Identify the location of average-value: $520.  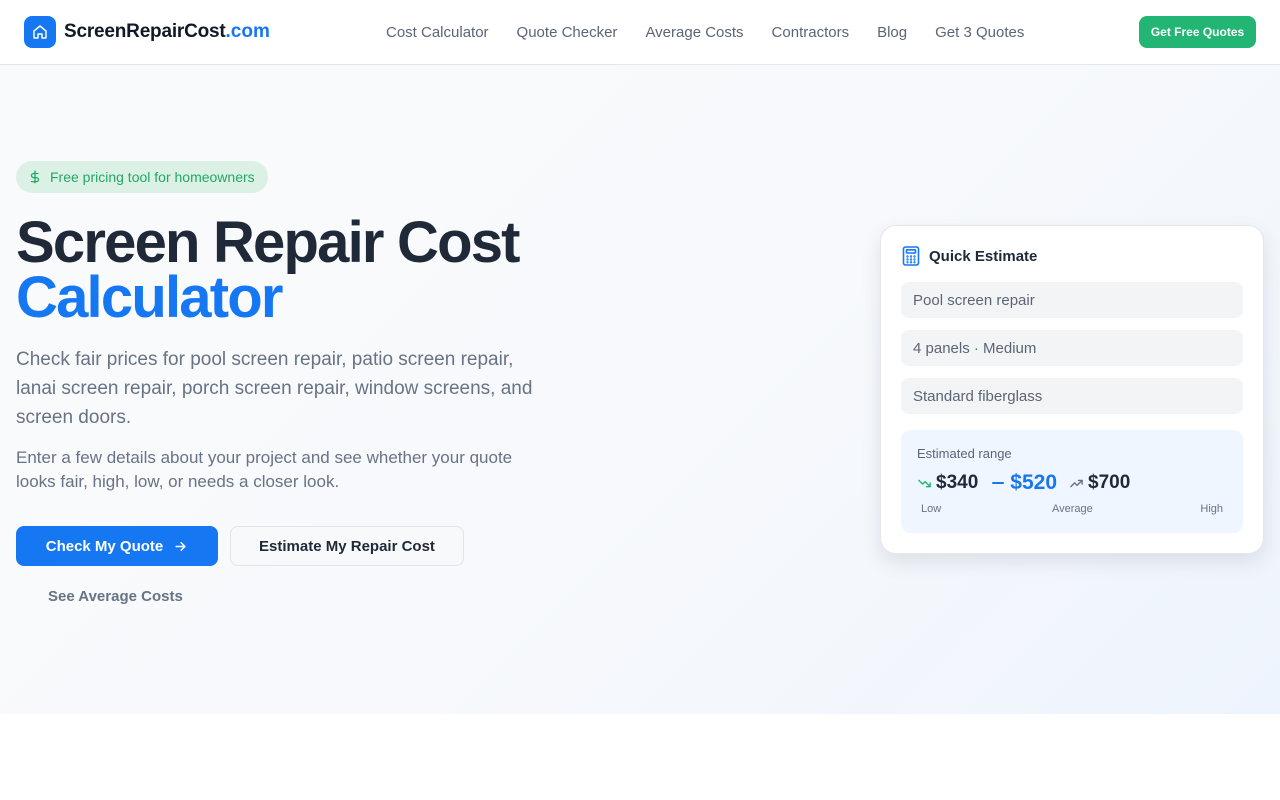
(1033, 482).